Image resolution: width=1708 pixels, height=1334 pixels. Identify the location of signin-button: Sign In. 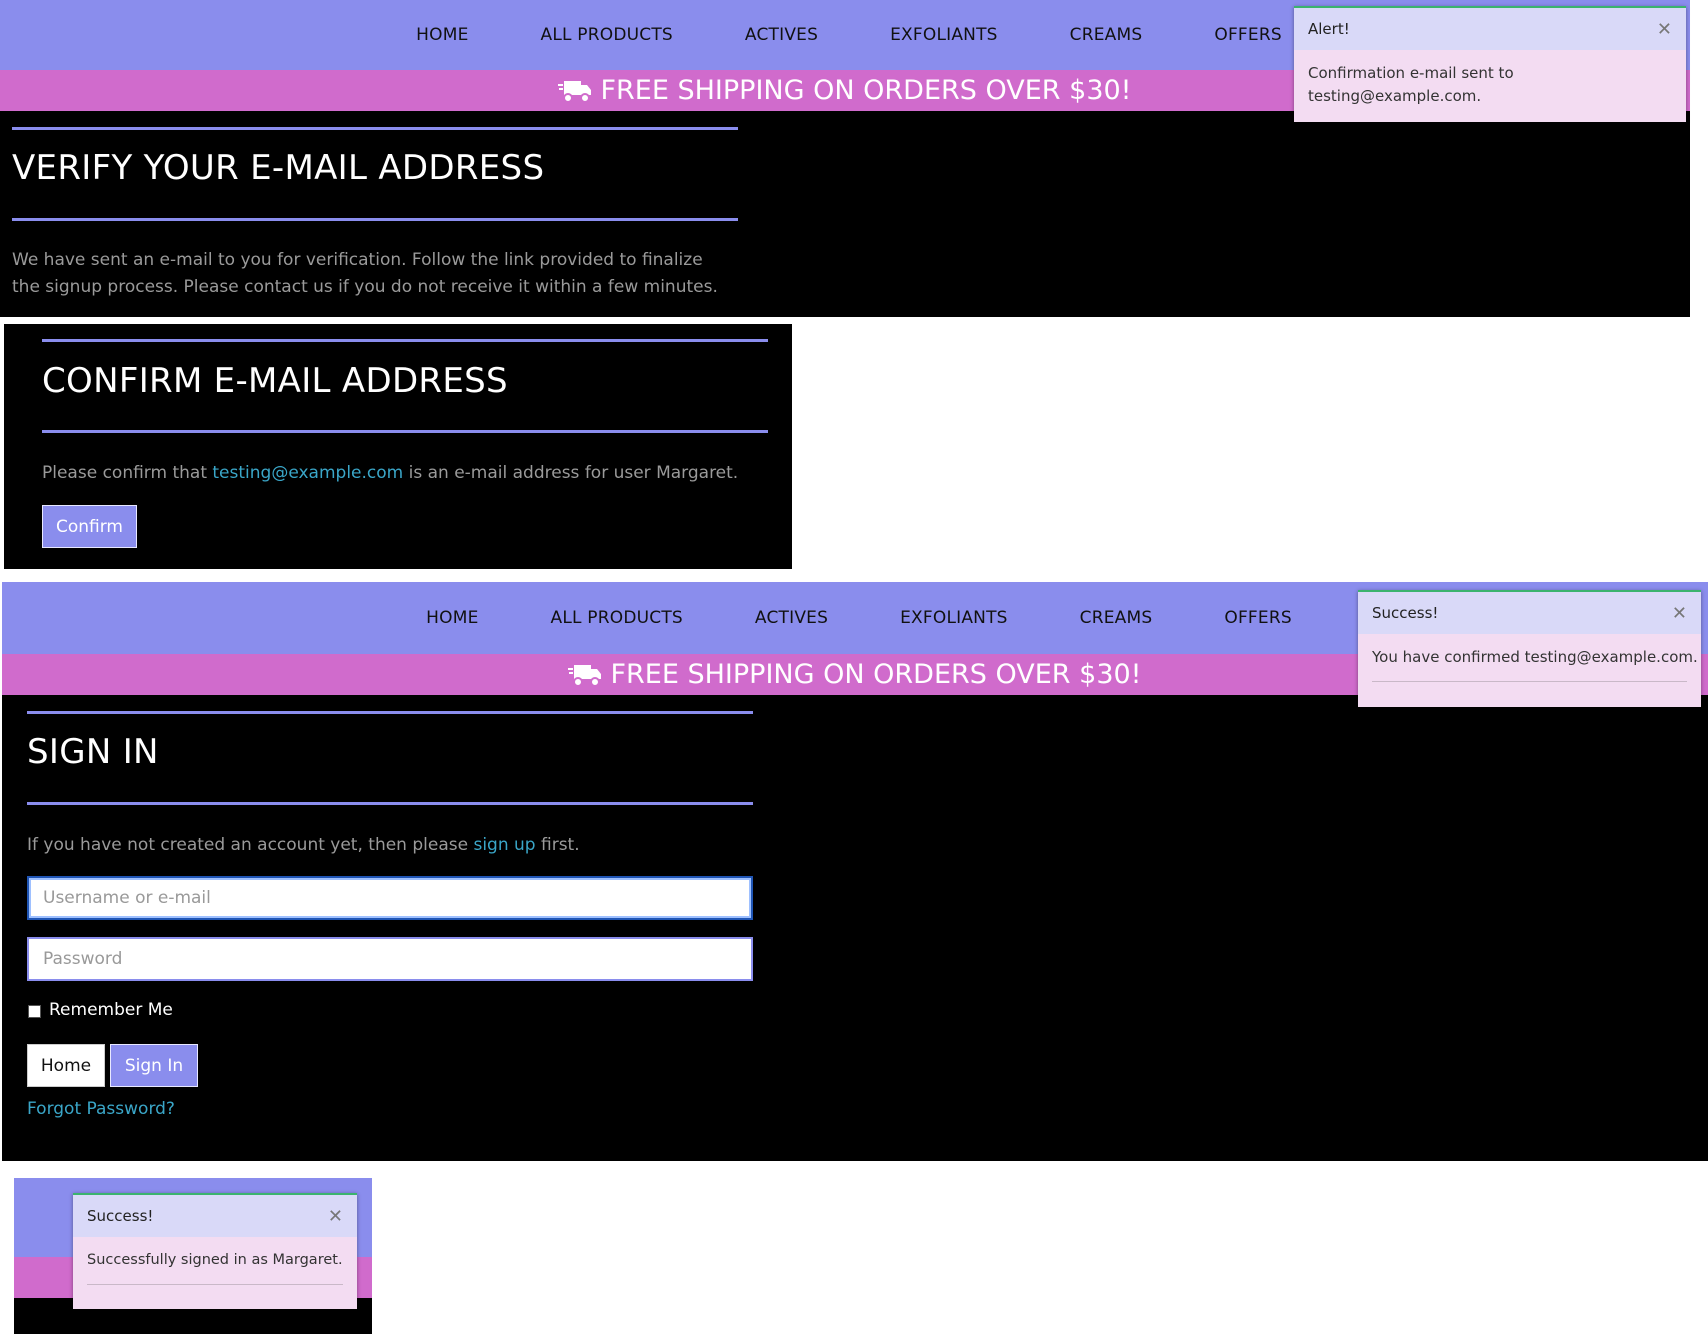
(154, 1065).